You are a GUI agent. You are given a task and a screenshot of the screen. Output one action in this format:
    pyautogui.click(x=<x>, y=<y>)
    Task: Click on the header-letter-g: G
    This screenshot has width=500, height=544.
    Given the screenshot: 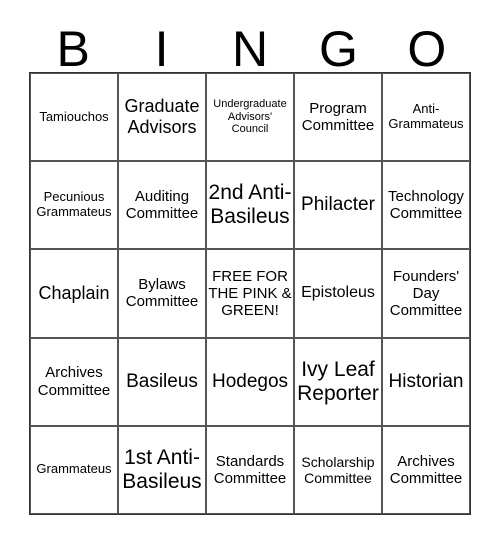 What is the action you would take?
    pyautogui.click(x=338, y=49)
    